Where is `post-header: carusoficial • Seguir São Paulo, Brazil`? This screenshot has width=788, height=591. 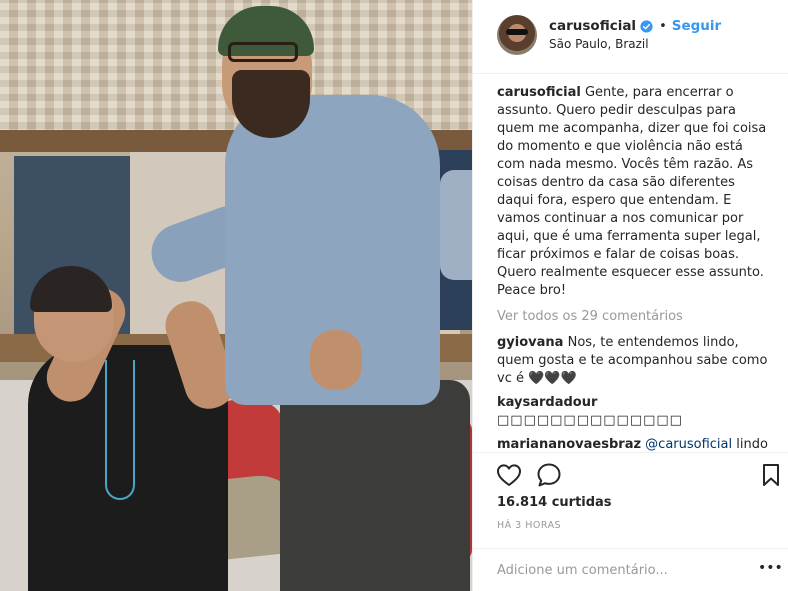
post-header: carusoficial • Seguir São Paulo, Brazil is located at coordinates (630, 37).